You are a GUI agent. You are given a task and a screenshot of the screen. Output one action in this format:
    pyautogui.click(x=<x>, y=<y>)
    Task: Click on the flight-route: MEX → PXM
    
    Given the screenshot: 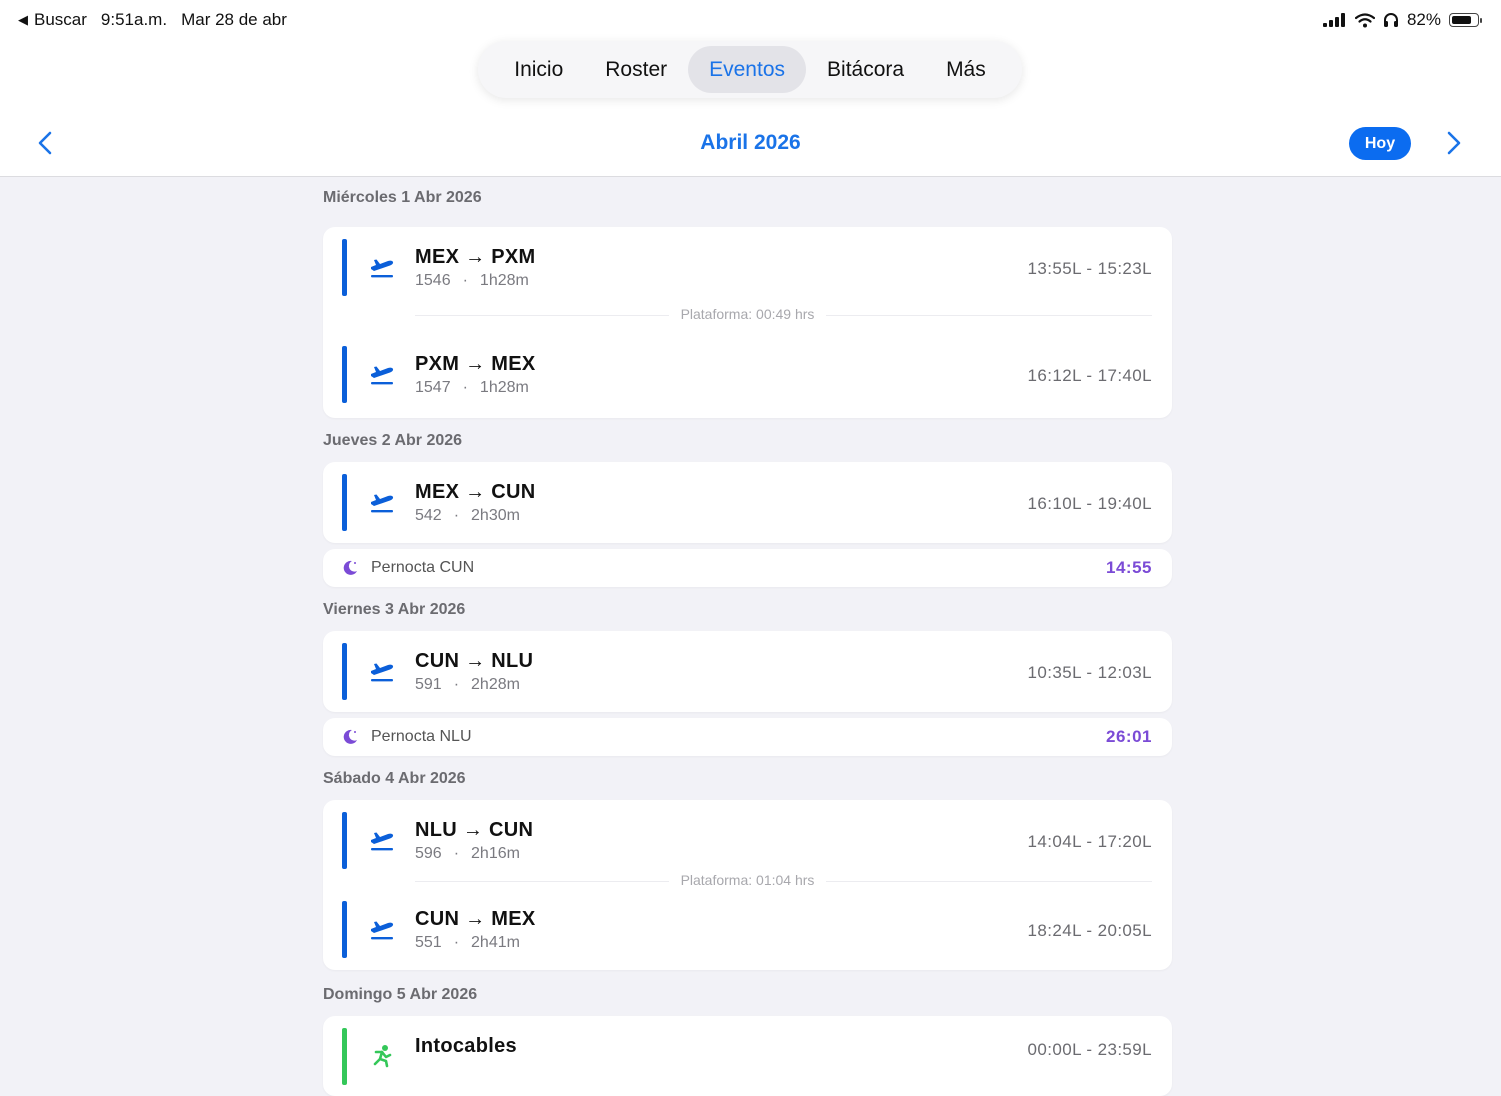 What is the action you would take?
    pyautogui.click(x=475, y=257)
    